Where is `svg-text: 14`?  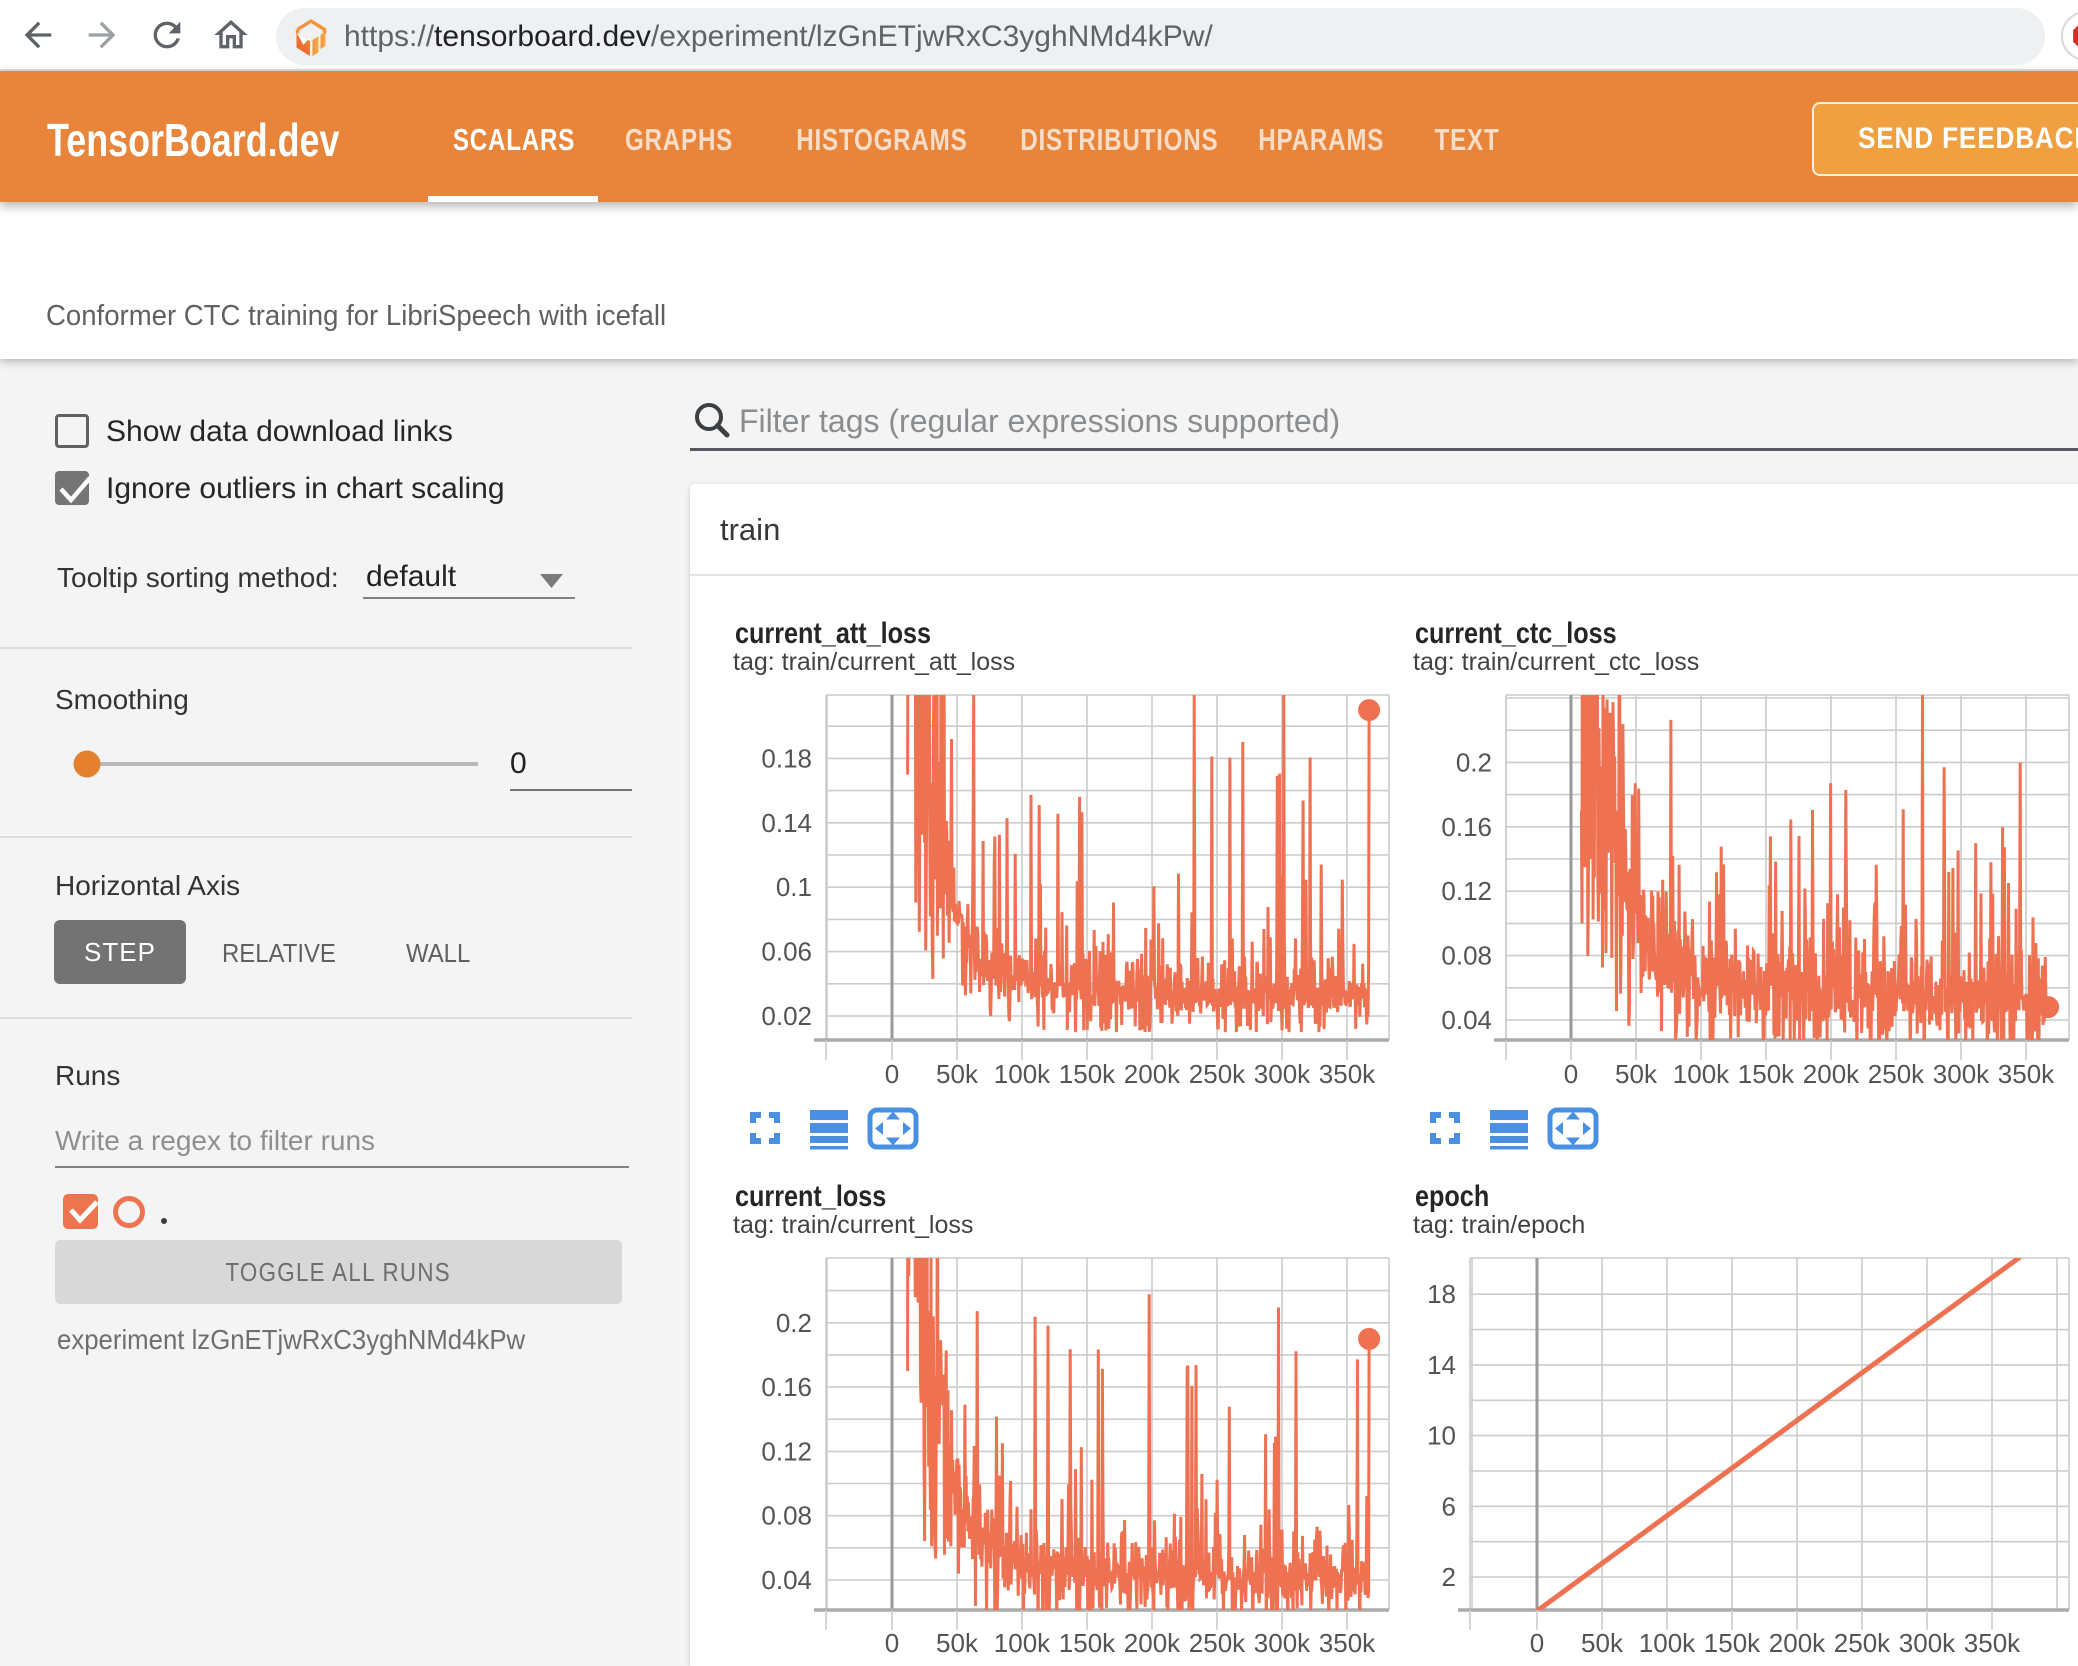 svg-text: 14 is located at coordinates (1441, 1365).